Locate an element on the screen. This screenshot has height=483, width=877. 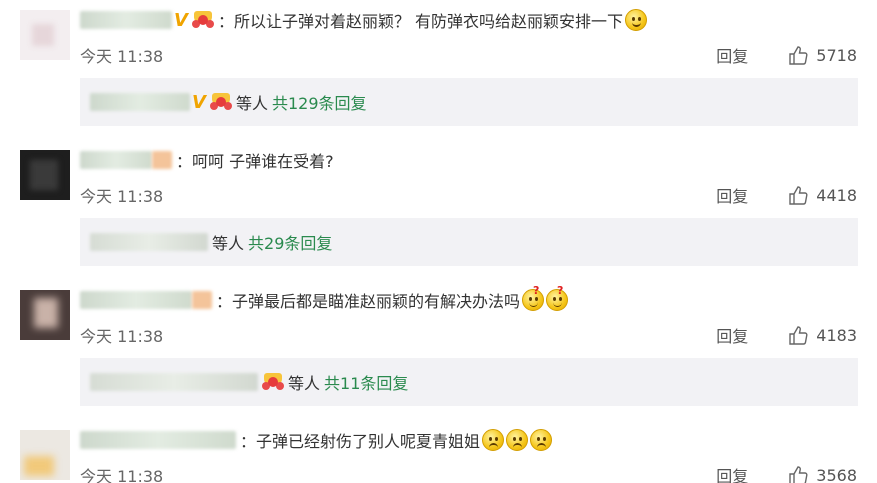
comment-header: ：呵呵 子弹谁在受着? is located at coordinates (207, 160).